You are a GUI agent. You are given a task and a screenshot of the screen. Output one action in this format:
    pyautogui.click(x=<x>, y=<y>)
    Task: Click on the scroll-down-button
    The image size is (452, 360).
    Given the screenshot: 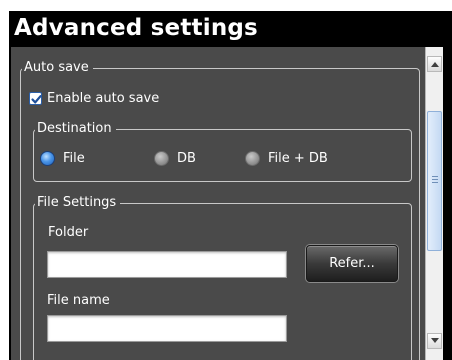 What is the action you would take?
    pyautogui.click(x=434, y=341)
    